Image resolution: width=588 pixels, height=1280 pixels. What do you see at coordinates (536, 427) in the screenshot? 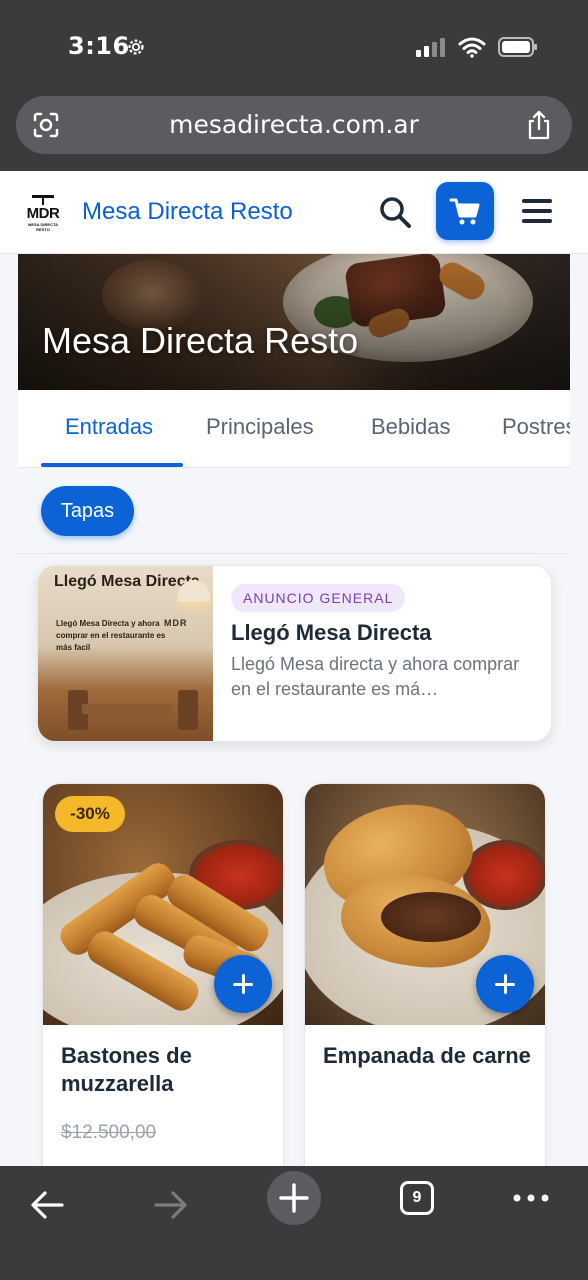
I see `tab-postres: Postres` at bounding box center [536, 427].